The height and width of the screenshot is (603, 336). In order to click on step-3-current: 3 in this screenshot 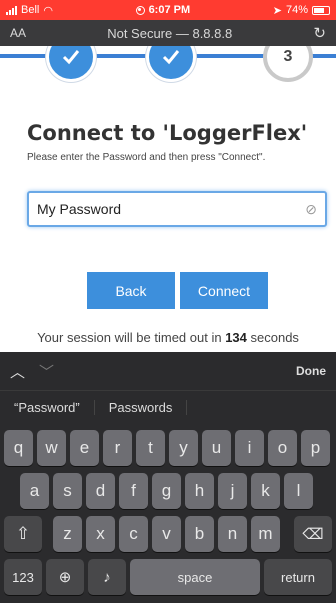, I will do `click(288, 64)`.